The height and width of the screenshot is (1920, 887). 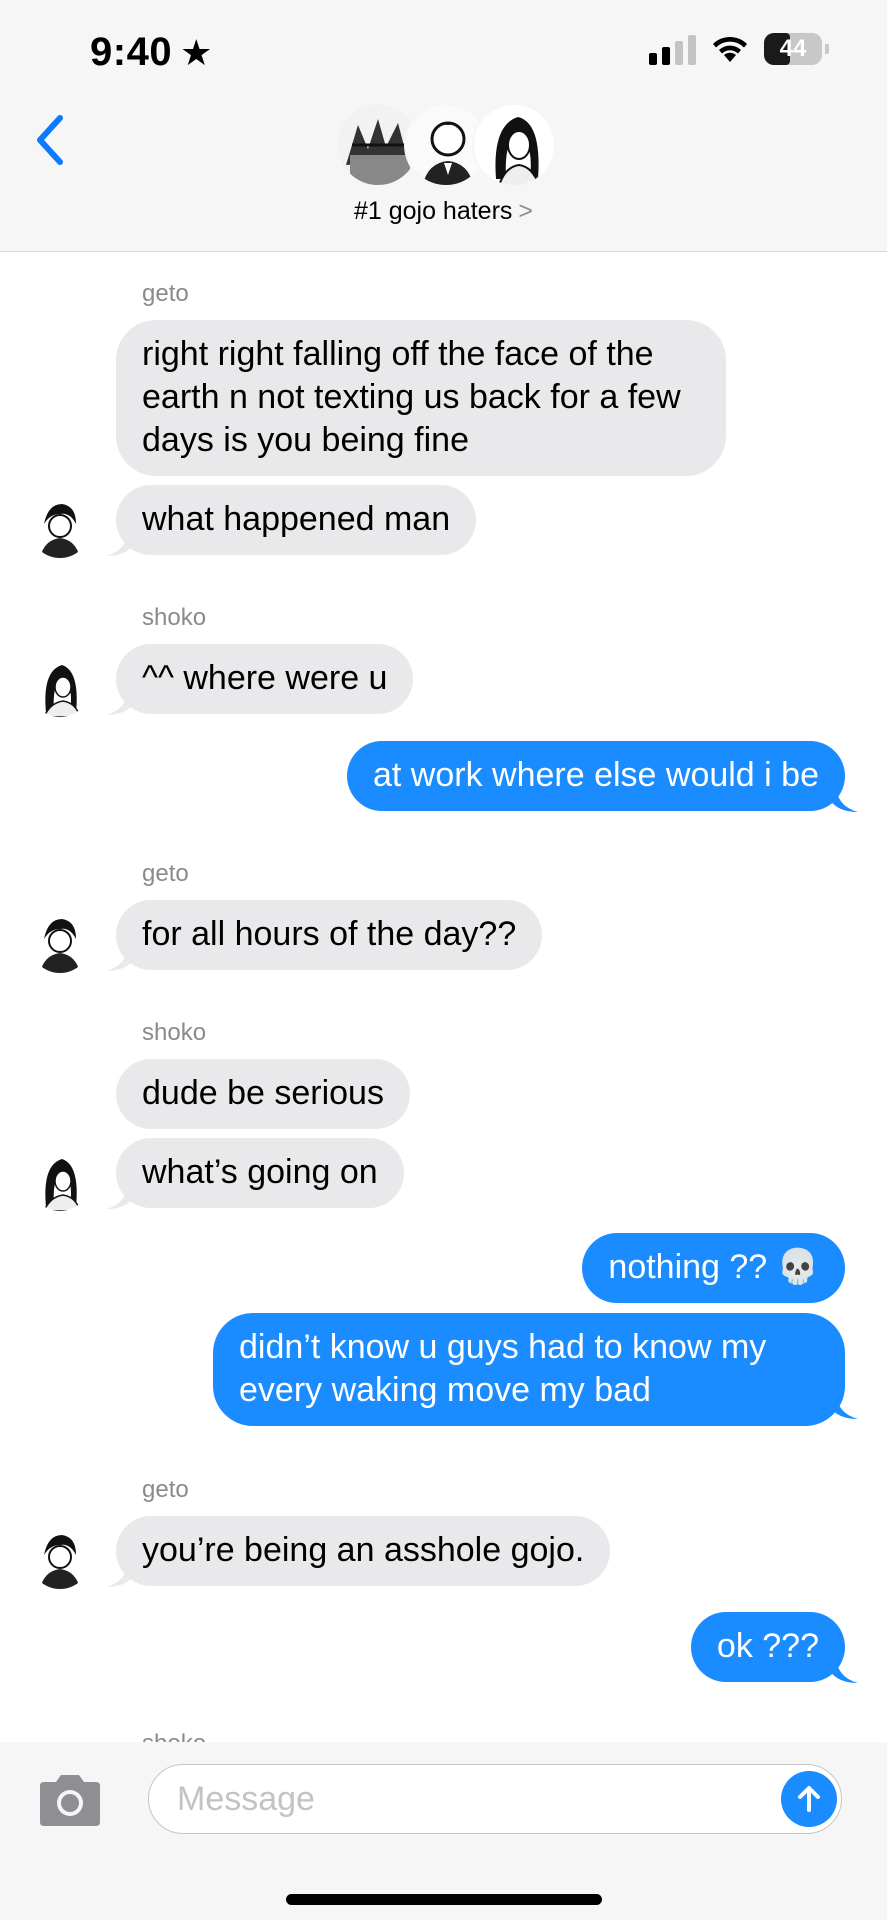 I want to click on battery-percent: 44, so click(x=793, y=48).